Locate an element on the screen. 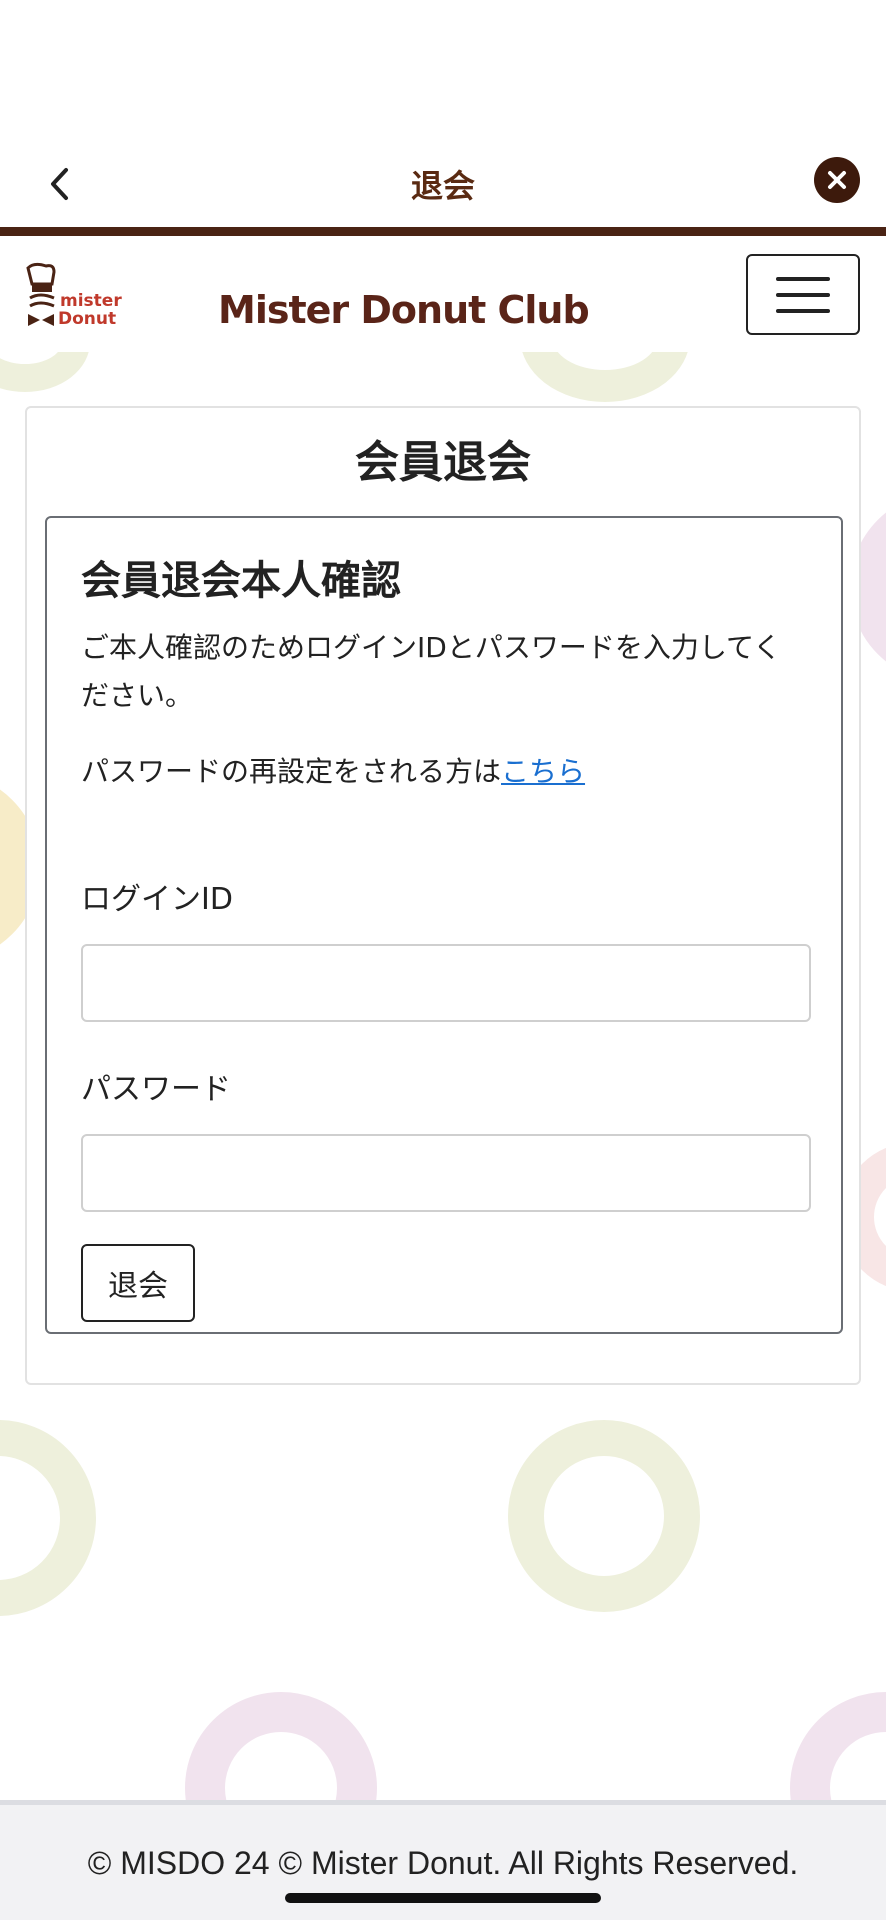 The image size is (886, 1920). password-reset-text: パスワードの再設定をされる方はこちら is located at coordinates (444, 772).